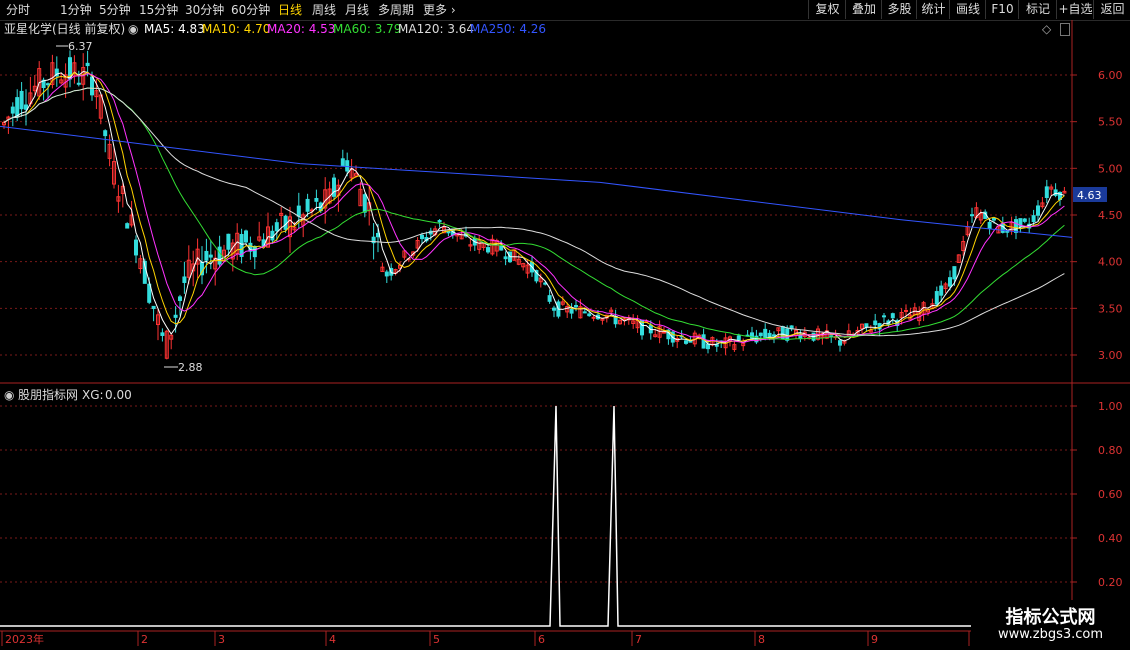  I want to click on month-label: 4, so click(332, 639).